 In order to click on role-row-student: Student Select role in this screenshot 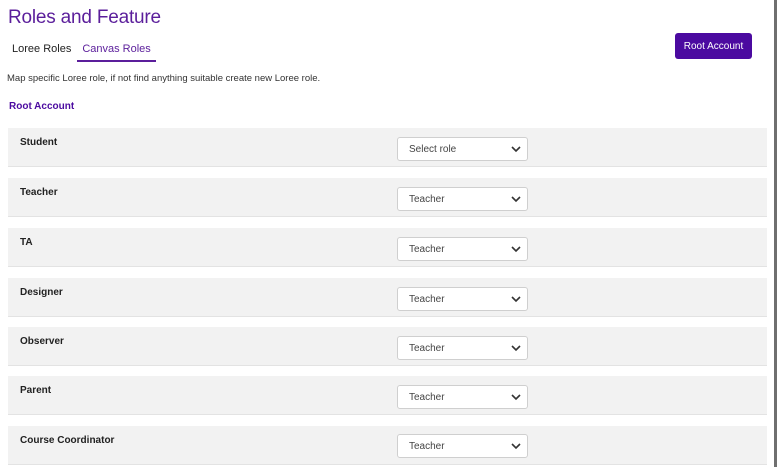, I will do `click(387, 147)`.